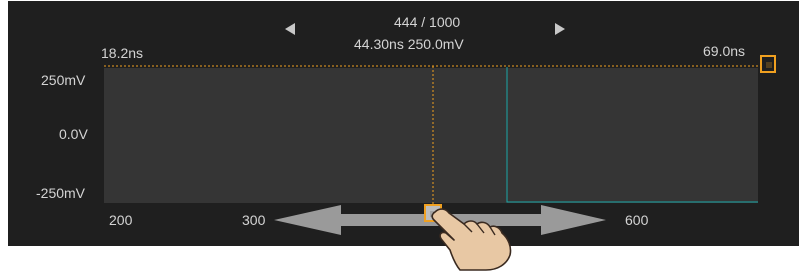 Image resolution: width=803 pixels, height=279 pixels. I want to click on grip-icon, so click(769, 65).